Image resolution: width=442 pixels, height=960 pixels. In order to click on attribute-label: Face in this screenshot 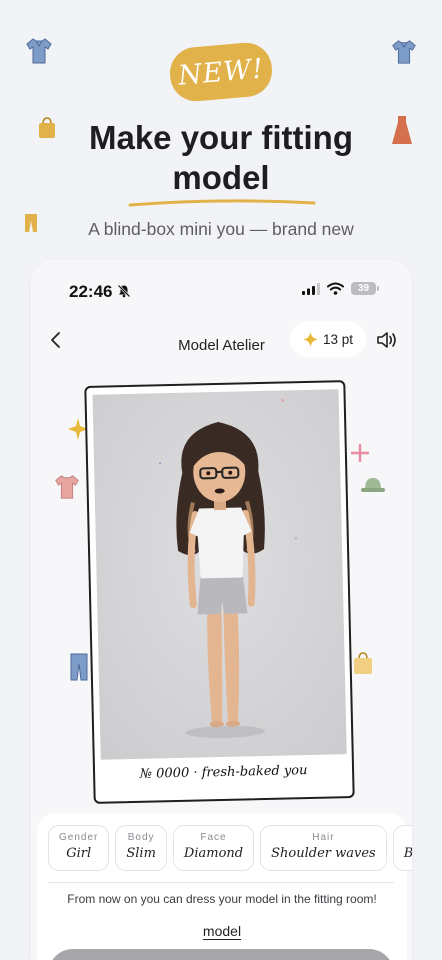, I will do `click(213, 837)`.